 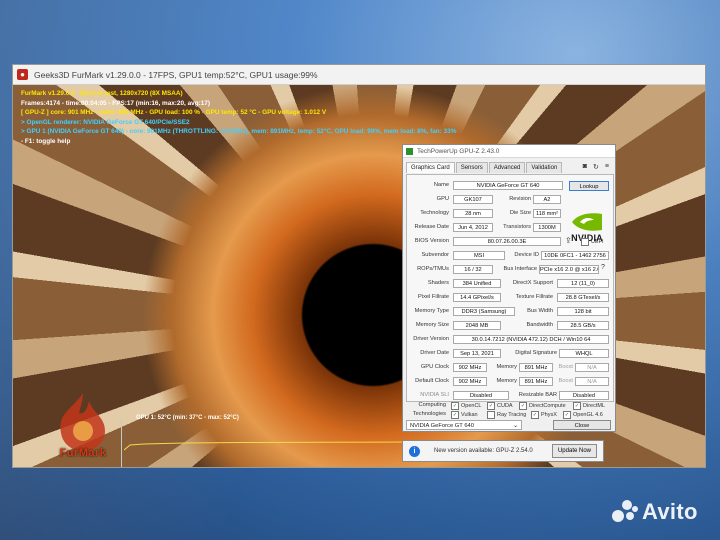 I want to click on value-resizable-bar: Disabled, so click(x=584, y=395).